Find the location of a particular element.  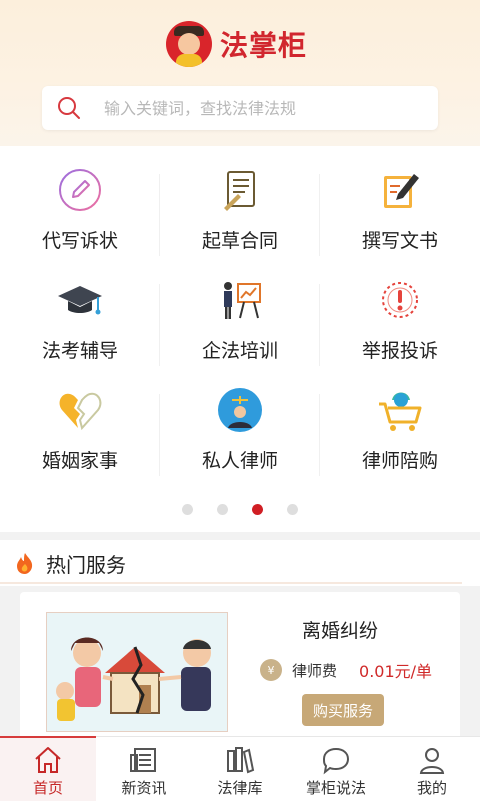

bottom-tab-bar: 首页 新资讯 法律库 掌柜说法 我的 is located at coordinates (240, 768).